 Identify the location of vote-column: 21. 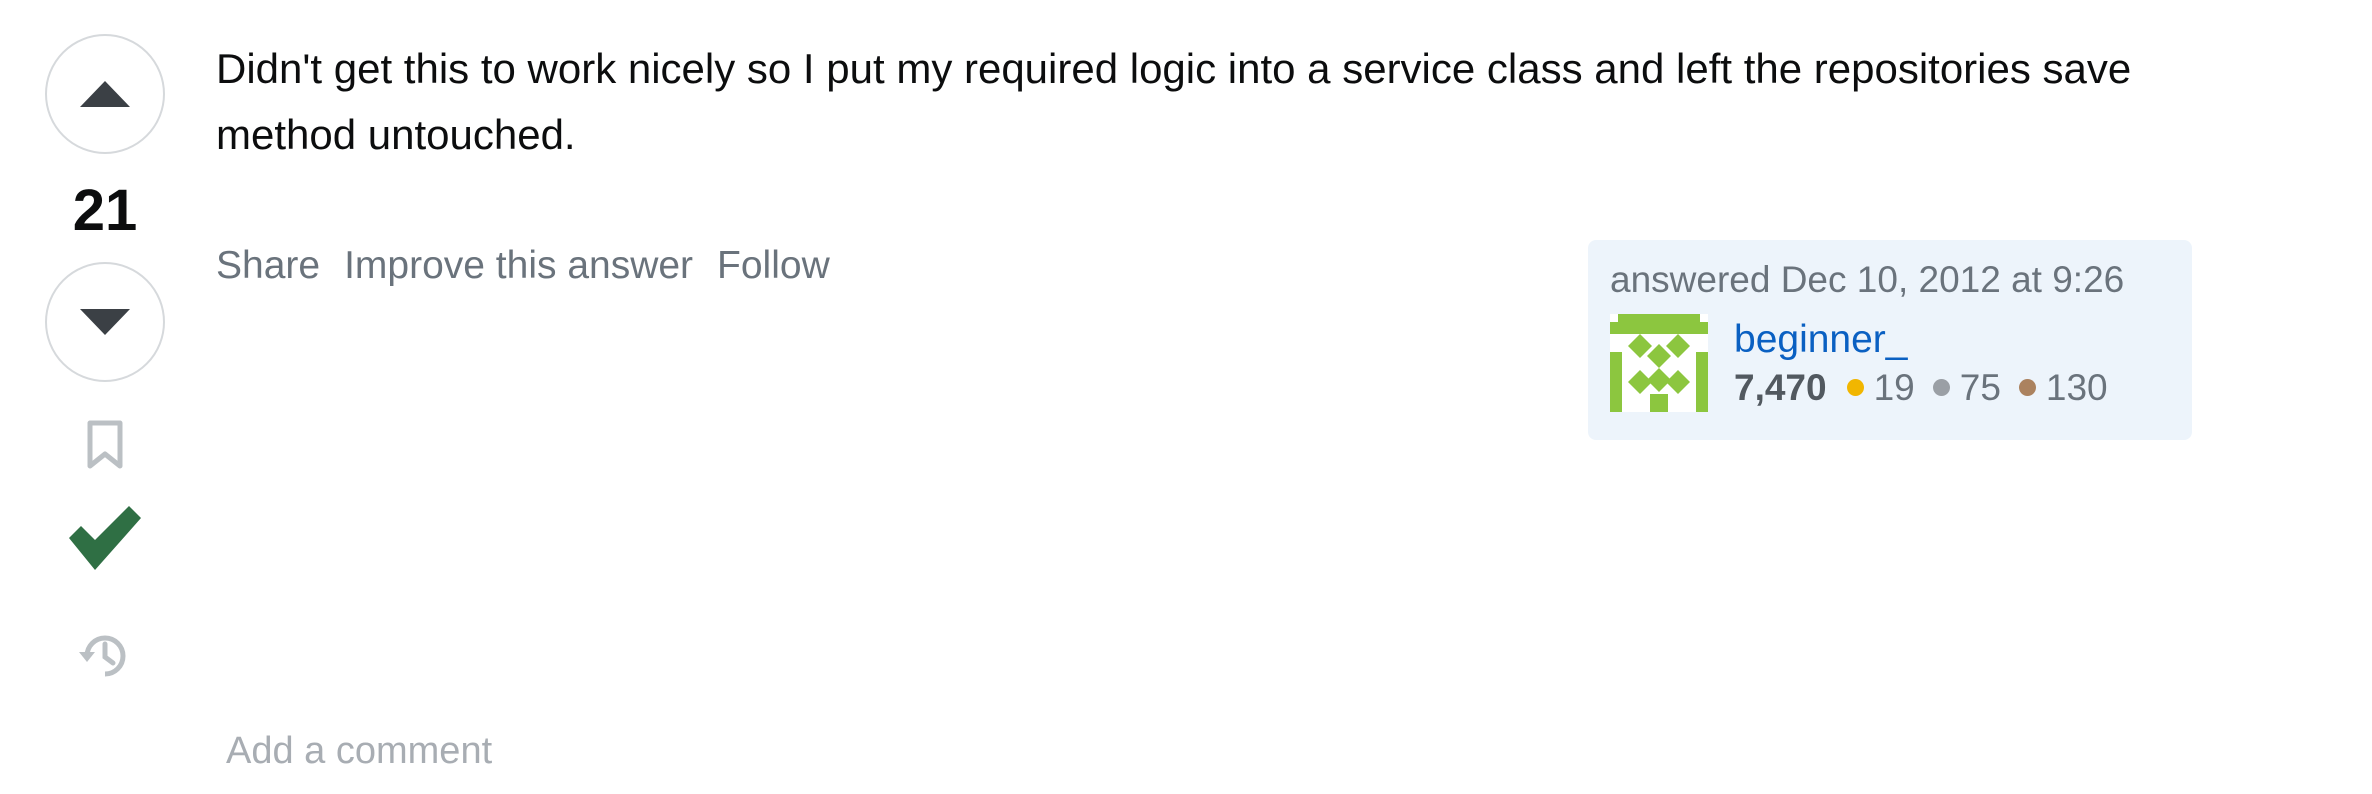
(105, 359).